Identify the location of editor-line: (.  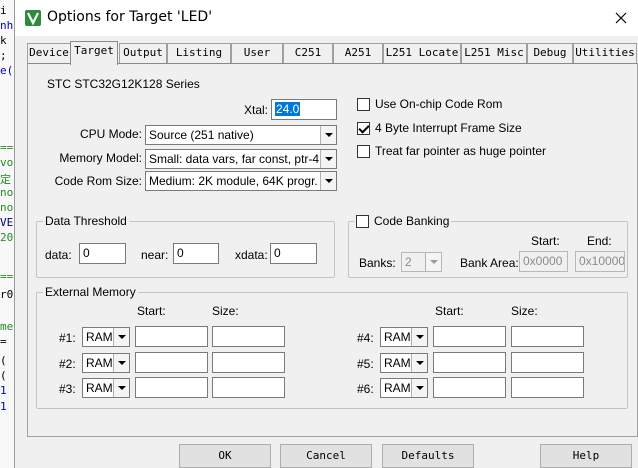
(3, 375).